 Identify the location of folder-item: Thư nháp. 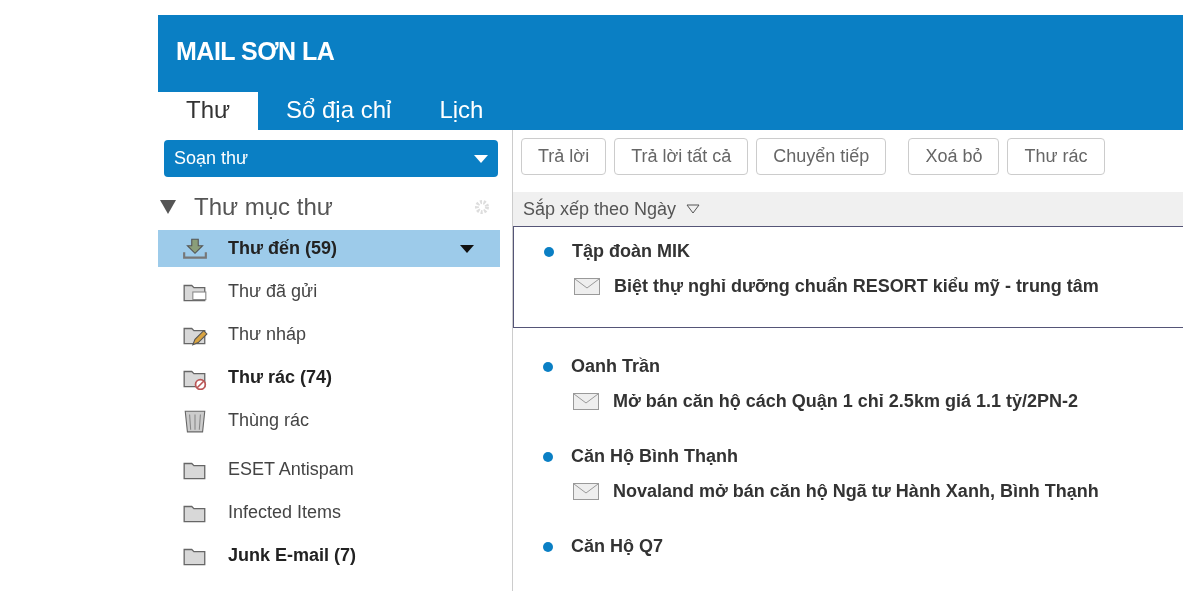
(329, 334).